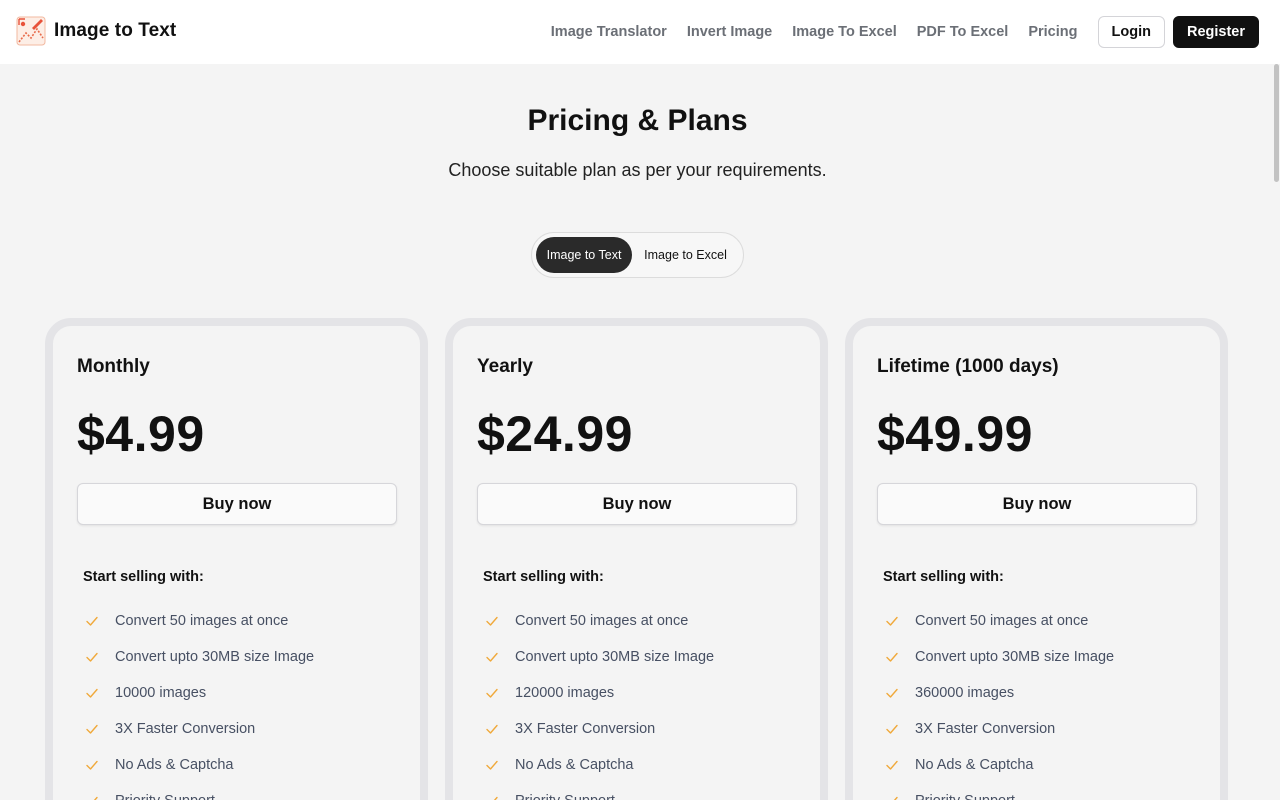  I want to click on plan-price: $49.99, so click(955, 434).